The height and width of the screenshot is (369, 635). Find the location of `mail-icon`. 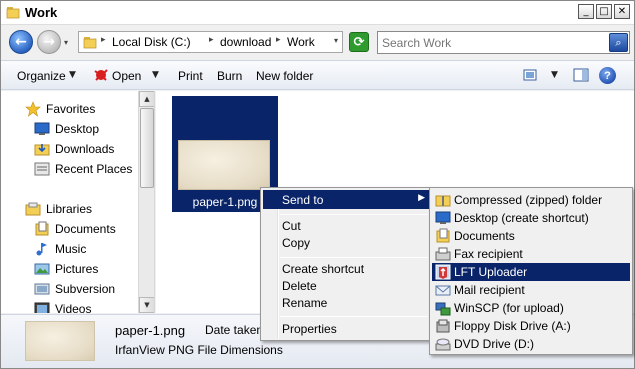

mail-icon is located at coordinates (443, 290).